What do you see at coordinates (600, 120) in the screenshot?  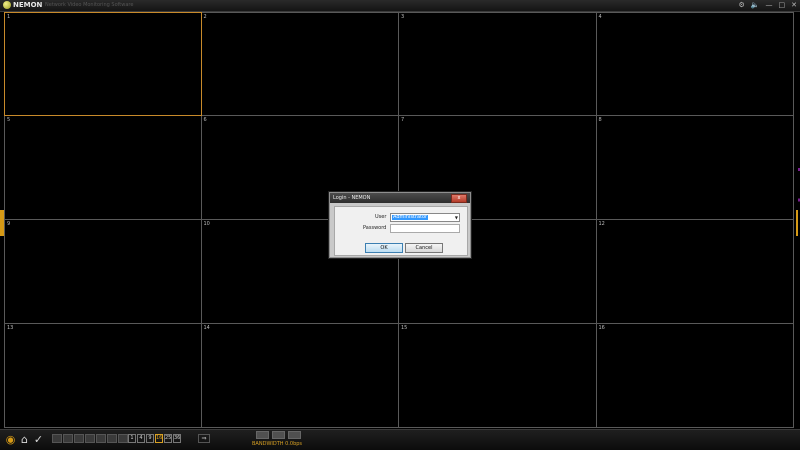 I see `cell-number: 8` at bounding box center [600, 120].